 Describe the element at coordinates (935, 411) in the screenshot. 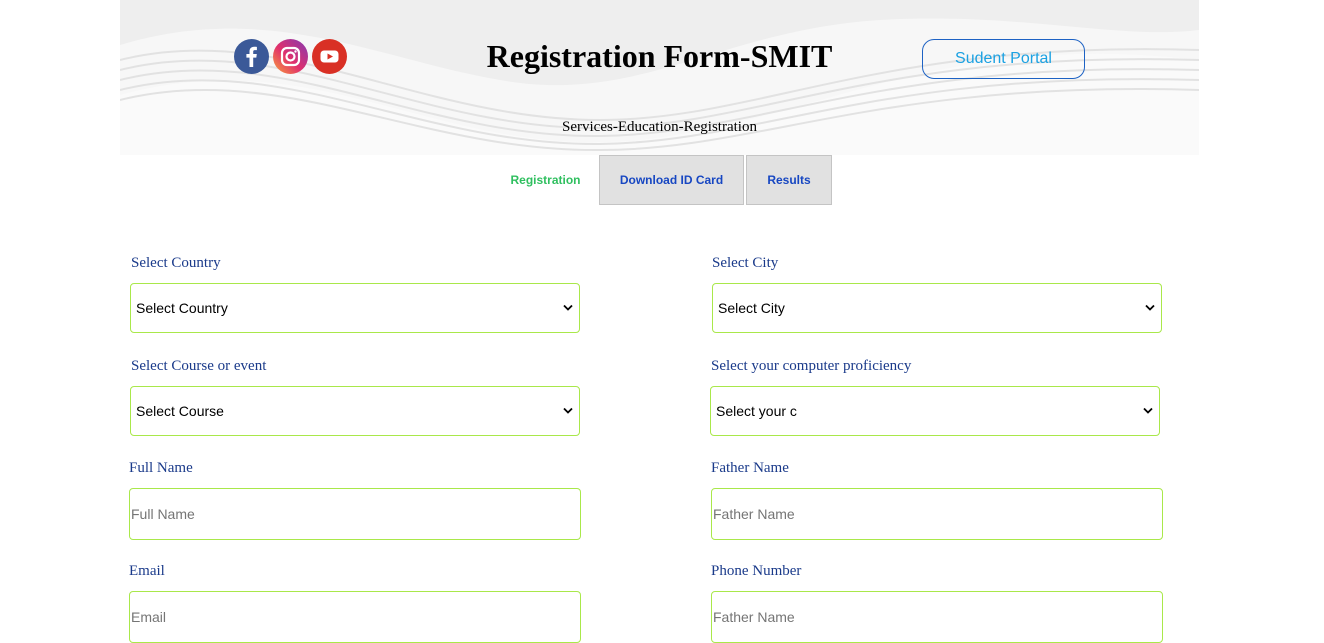

I see `proficiency-select: Select your c` at that location.